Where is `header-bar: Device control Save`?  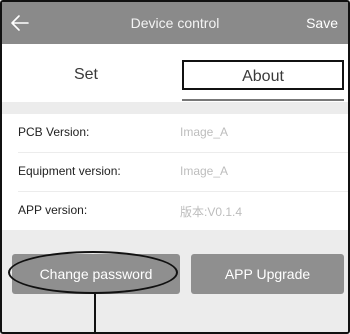 header-bar: Device control Save is located at coordinates (175, 23).